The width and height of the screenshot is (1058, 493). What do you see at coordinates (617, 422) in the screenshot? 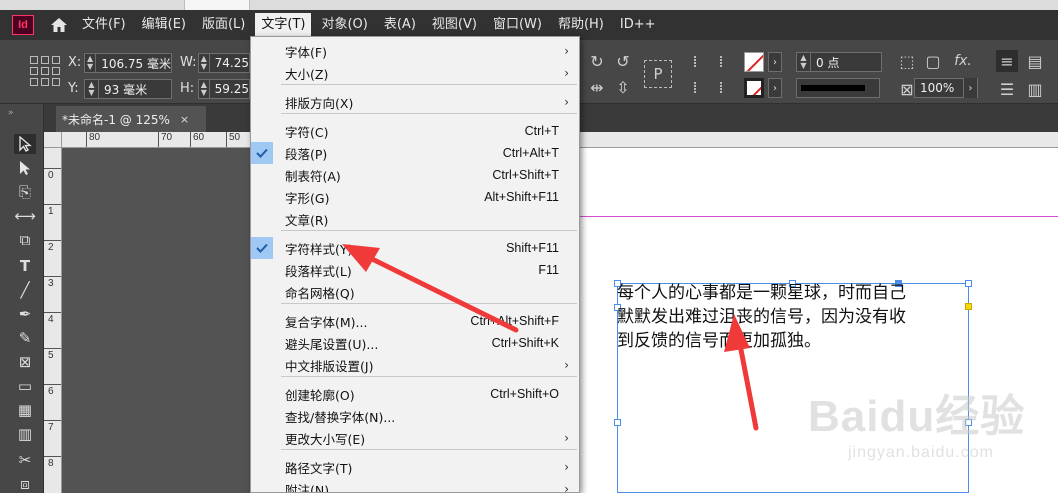
I see `frame-handle` at bounding box center [617, 422].